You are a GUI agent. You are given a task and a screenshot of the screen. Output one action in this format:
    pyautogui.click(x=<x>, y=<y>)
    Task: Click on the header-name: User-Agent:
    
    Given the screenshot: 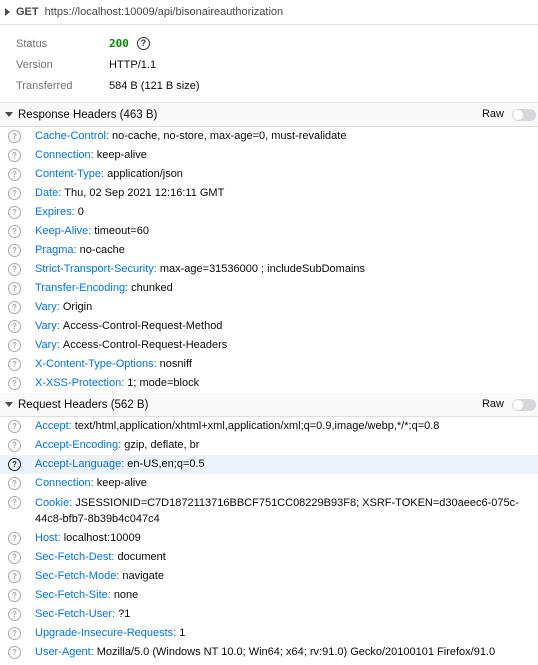 What is the action you would take?
    pyautogui.click(x=64, y=652)
    